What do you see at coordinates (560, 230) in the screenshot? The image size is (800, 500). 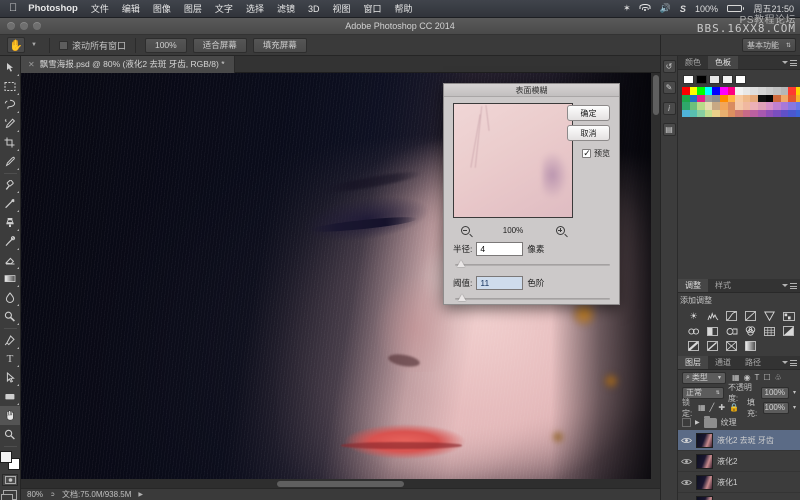 I see `zoom-in-icon` at bounding box center [560, 230].